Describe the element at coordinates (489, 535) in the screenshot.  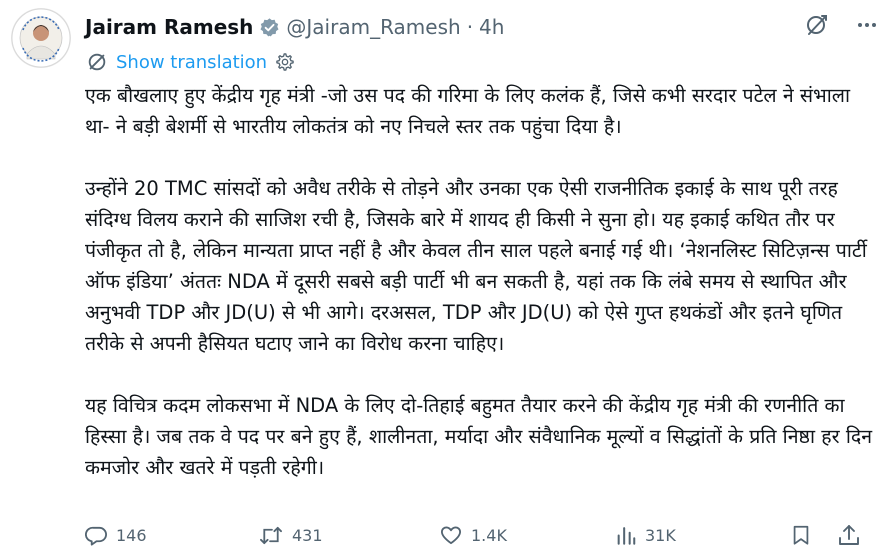
I see `like-count: 1.4K` at that location.